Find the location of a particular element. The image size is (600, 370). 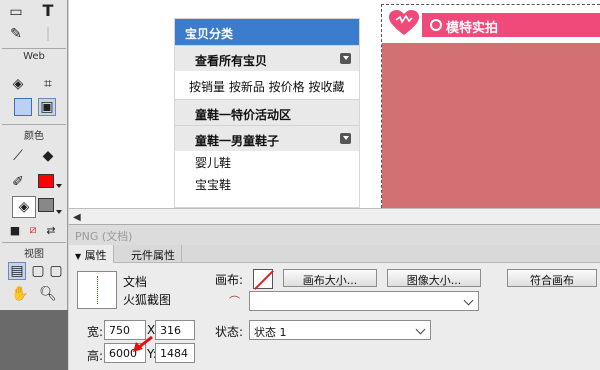

width-label: 宽: is located at coordinates (95, 332).